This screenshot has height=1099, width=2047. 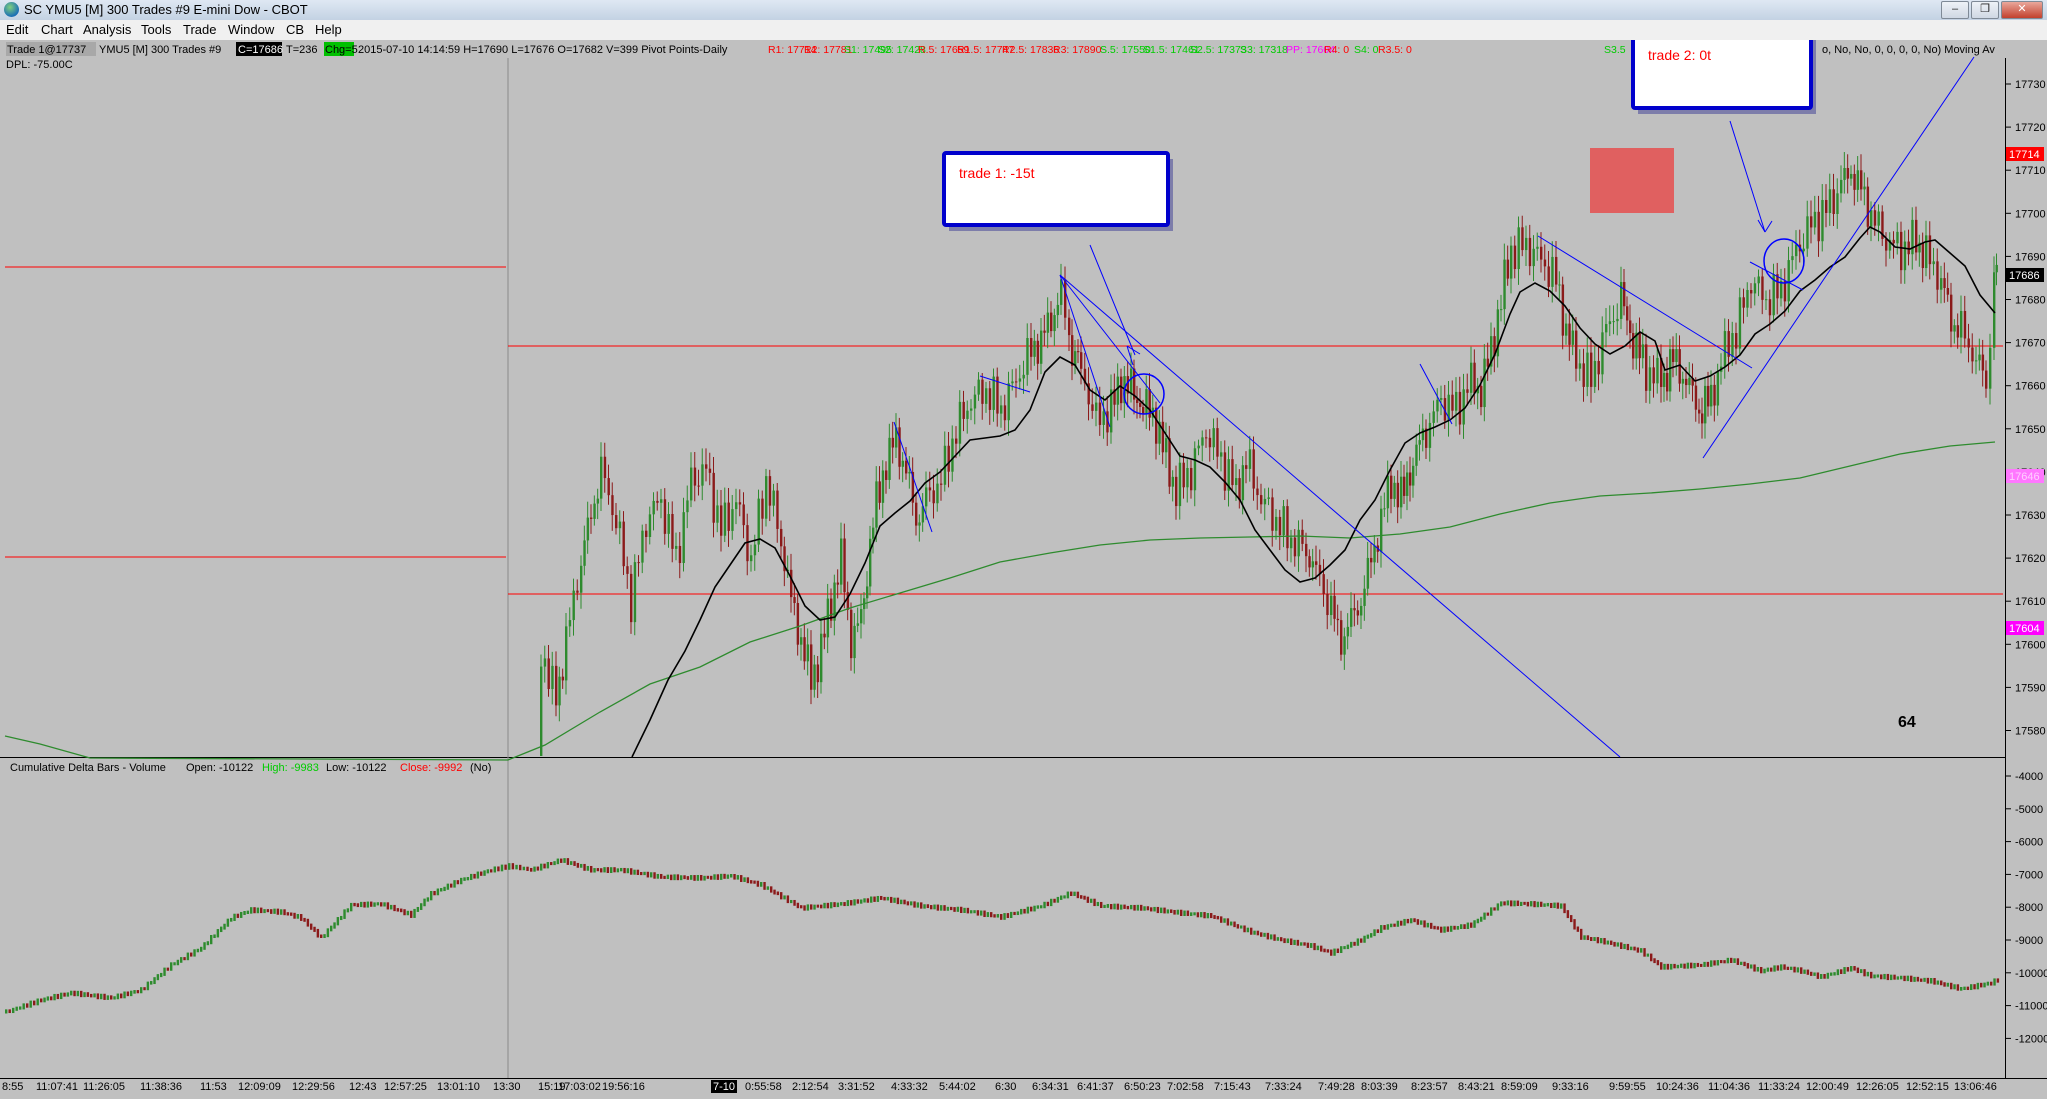 I want to click on menu-window: Window, so click(x=251, y=29).